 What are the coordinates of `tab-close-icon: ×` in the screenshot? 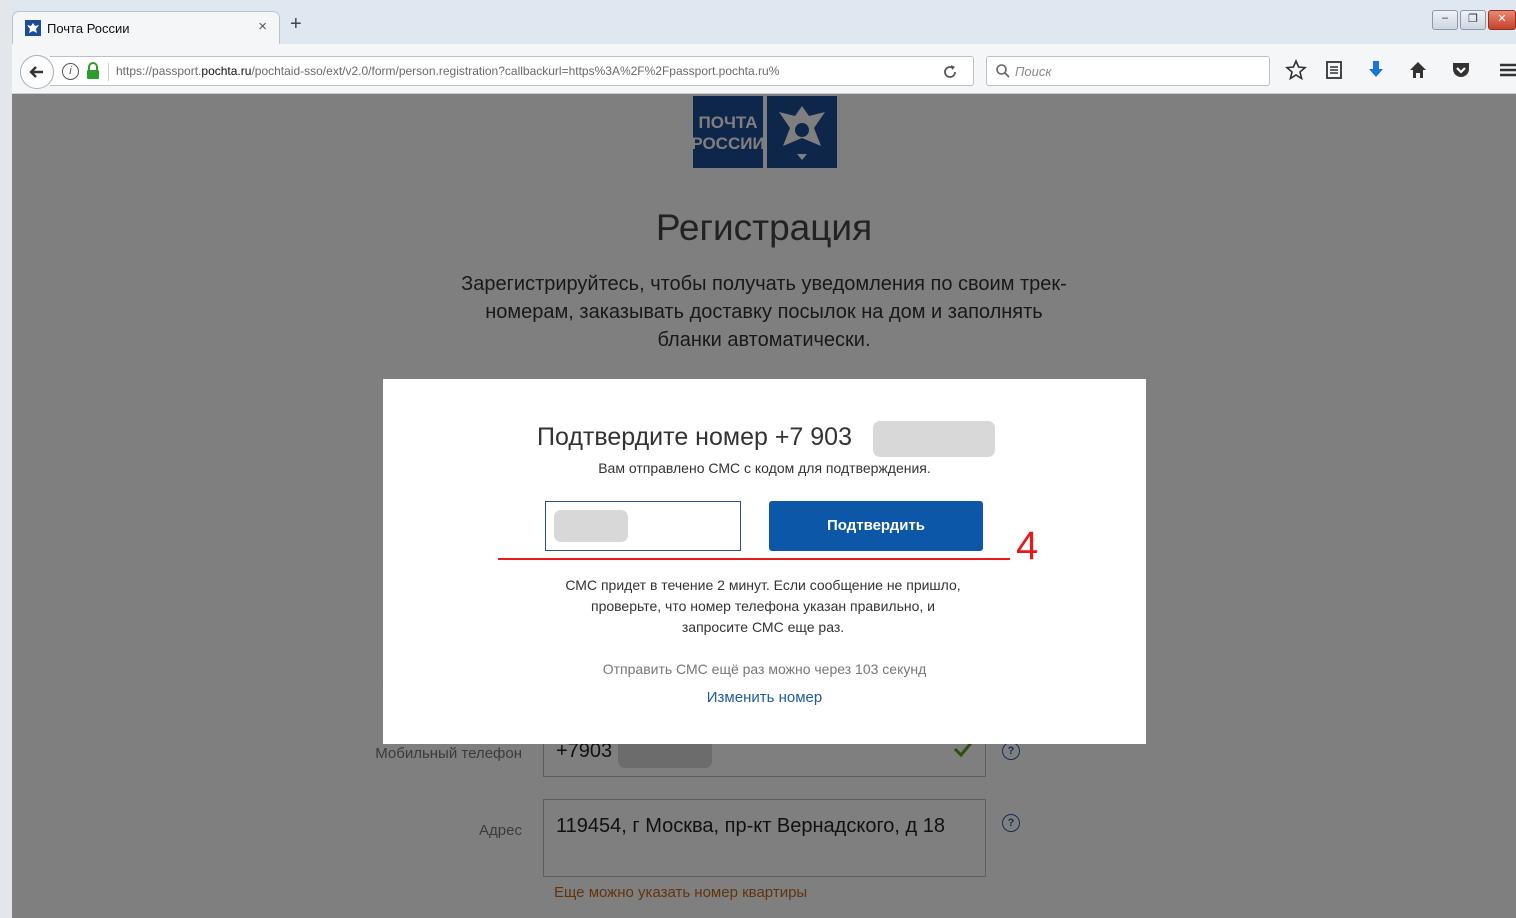 It's located at (262, 26).